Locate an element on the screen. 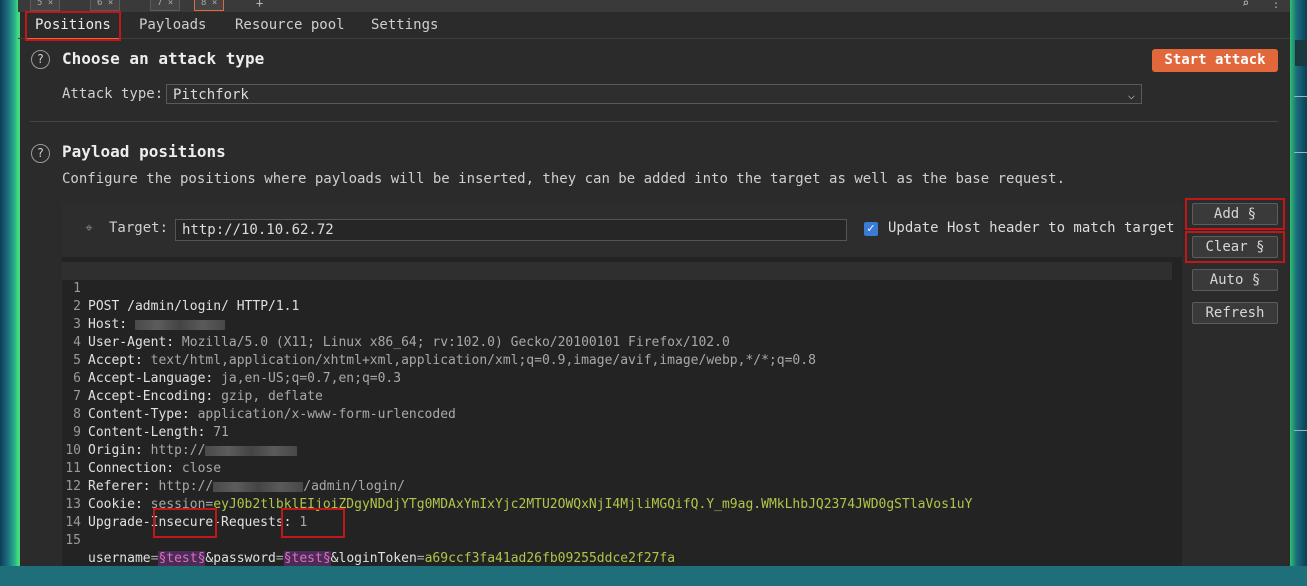  desktop-left-edge is located at coordinates (9, 283).